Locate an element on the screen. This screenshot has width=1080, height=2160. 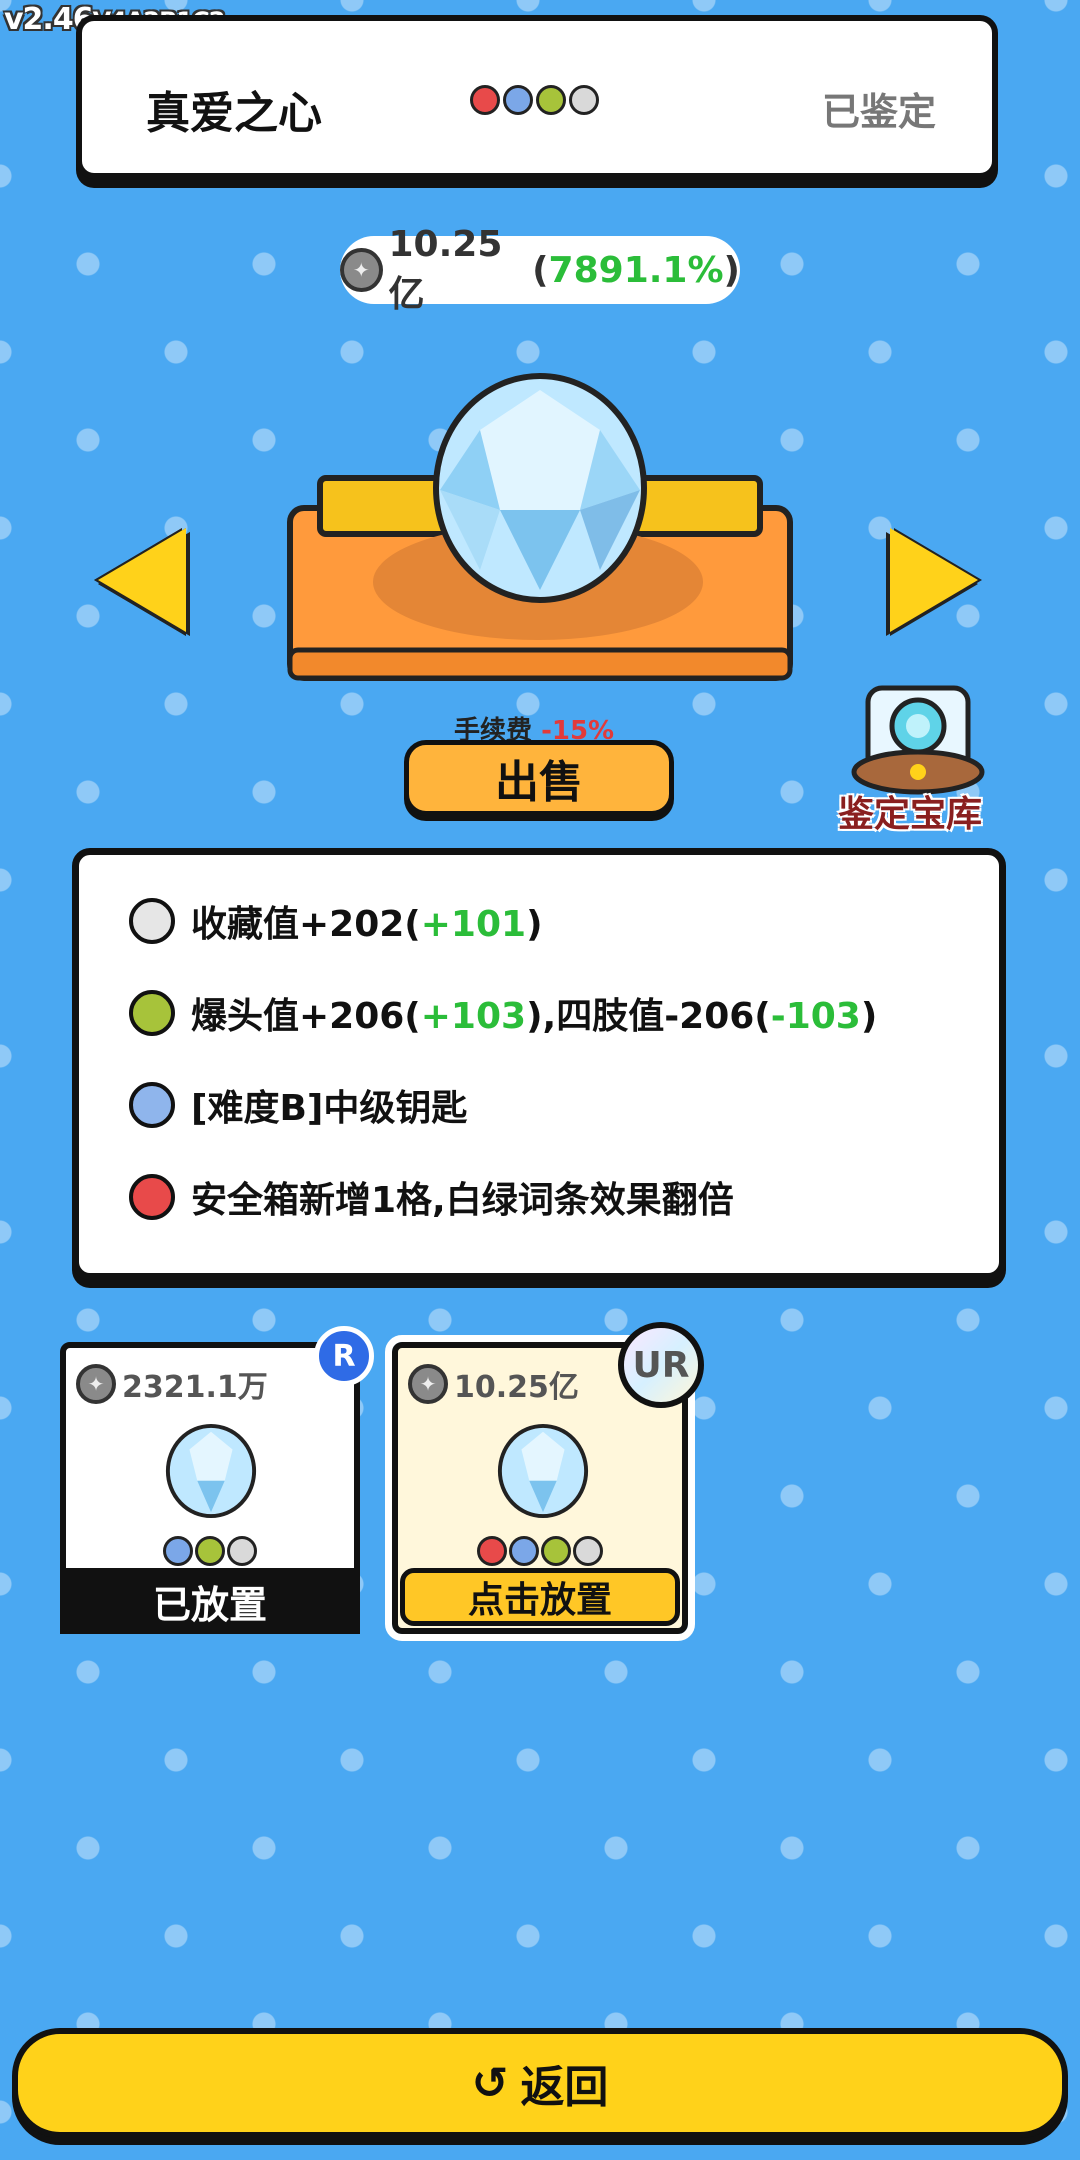
attribute-text-part: +103 is located at coordinates (473, 1016).